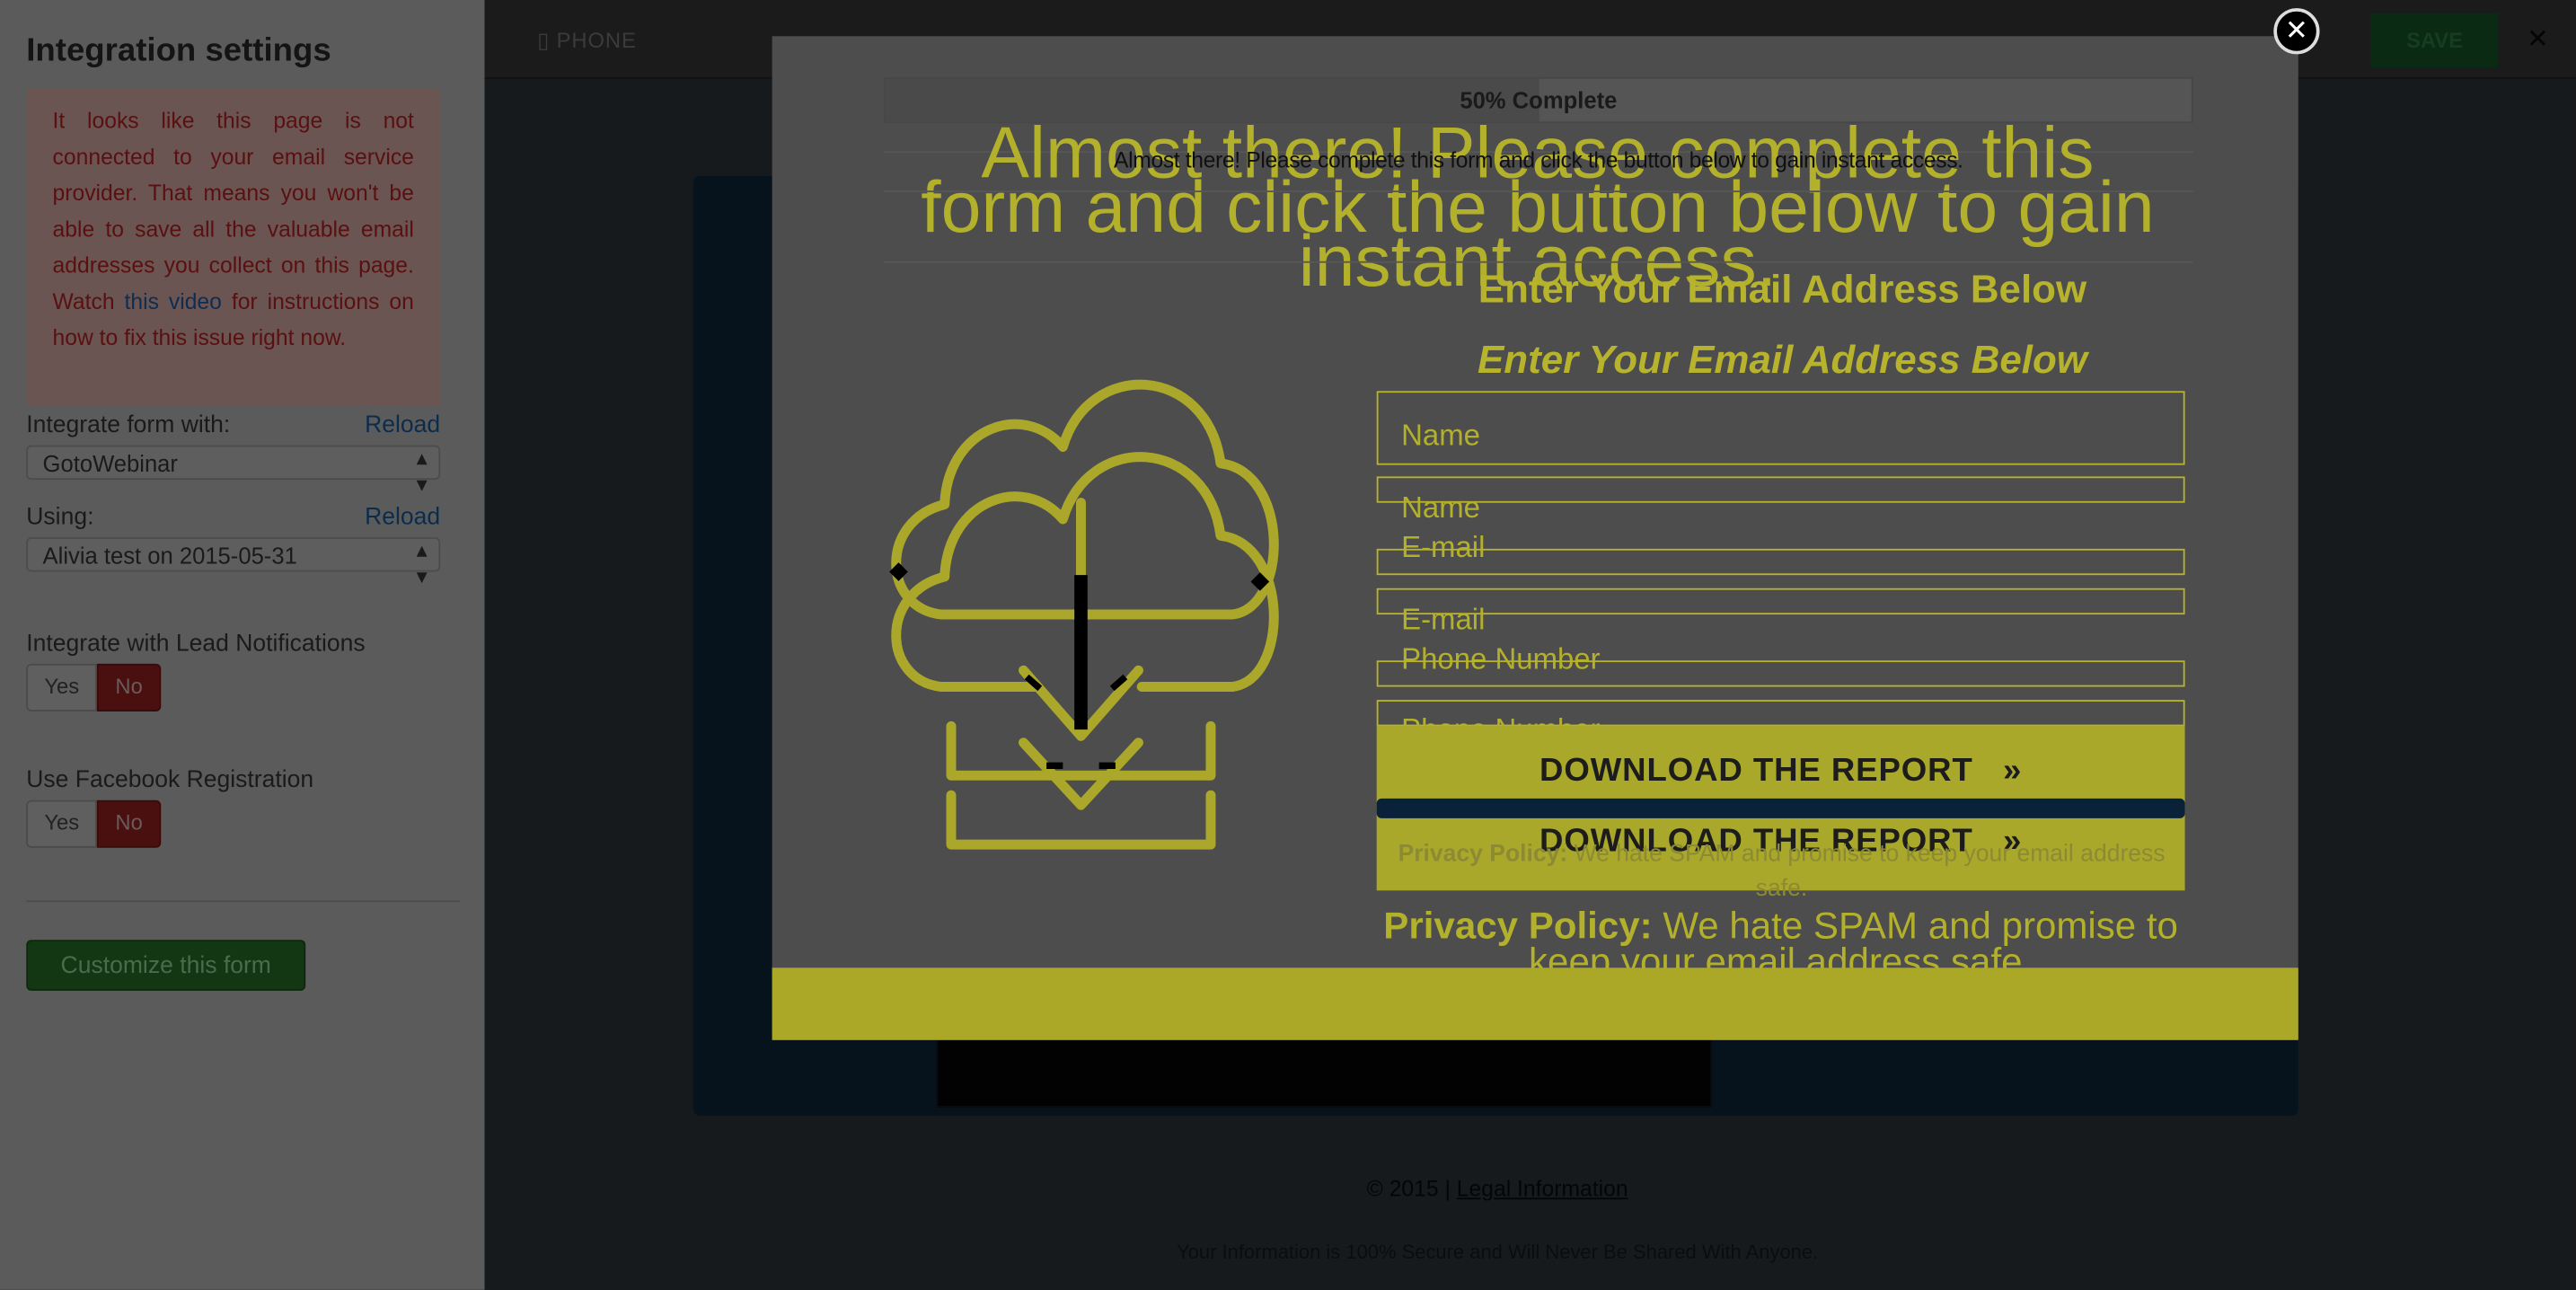  What do you see at coordinates (1780, 428) in the screenshot?
I see `name-input` at bounding box center [1780, 428].